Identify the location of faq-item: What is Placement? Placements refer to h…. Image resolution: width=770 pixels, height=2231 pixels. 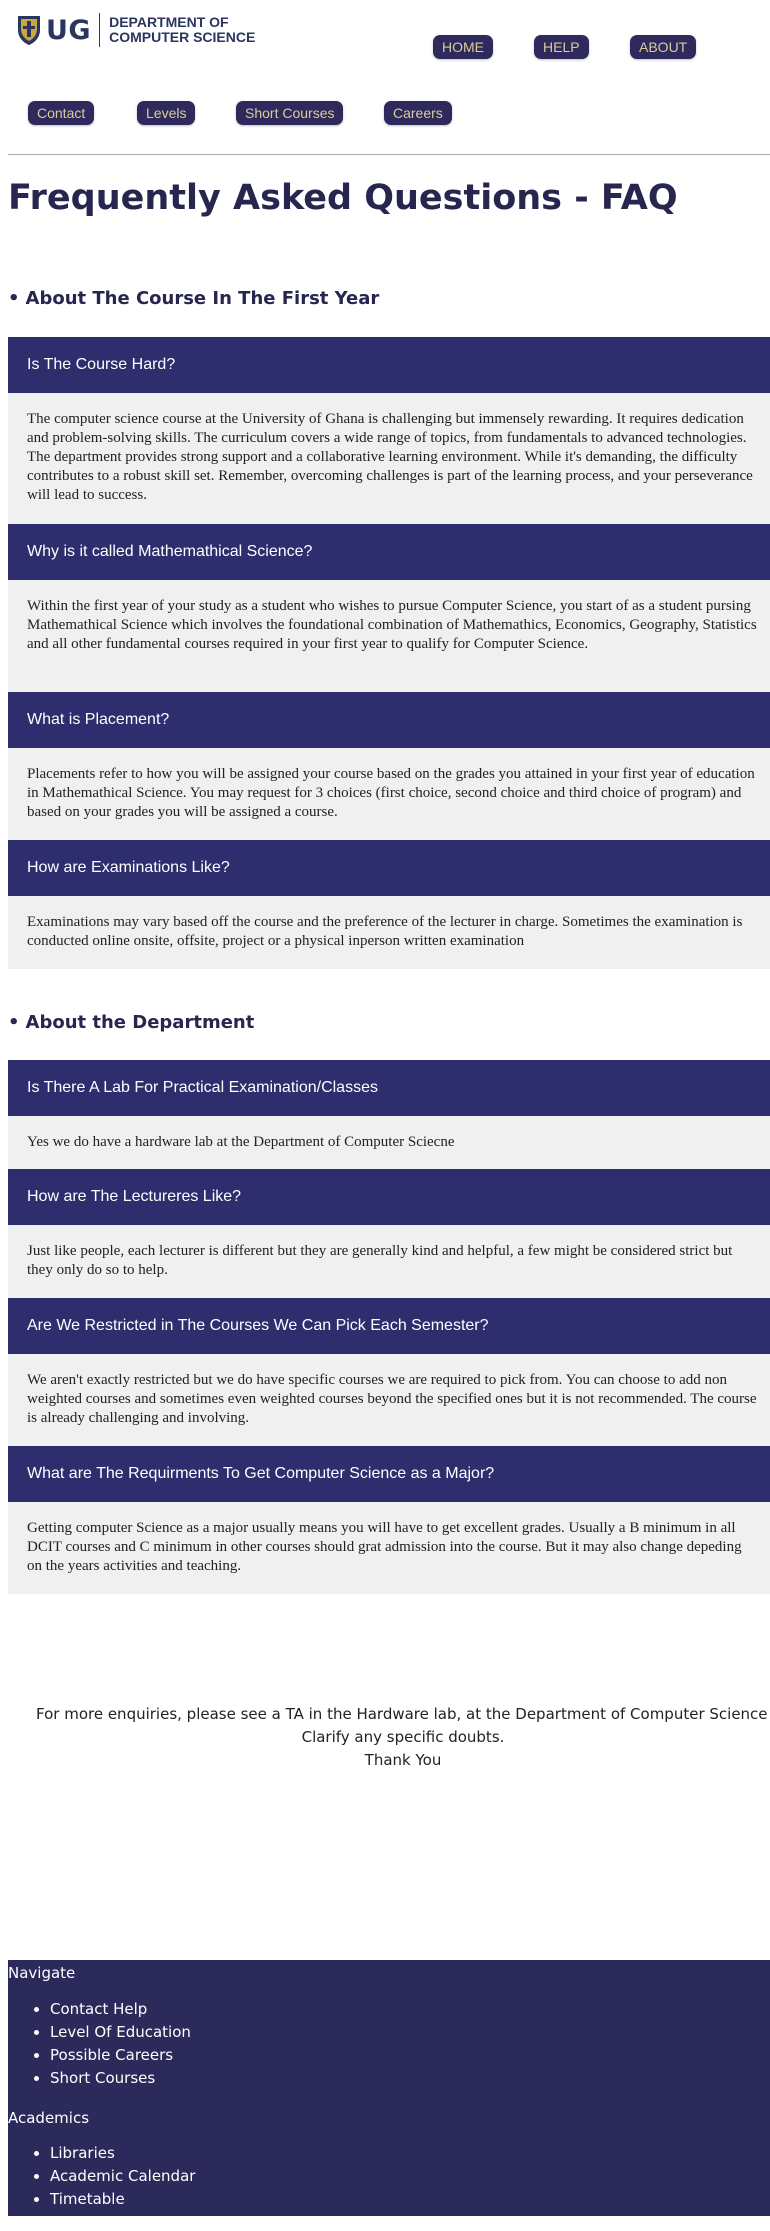
(389, 766).